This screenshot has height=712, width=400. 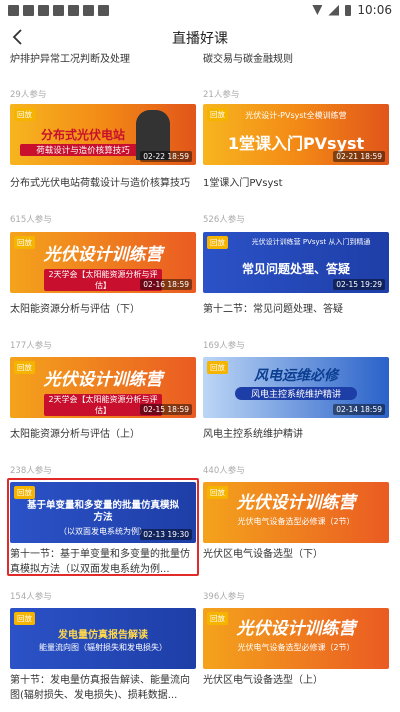 What do you see at coordinates (224, 220) in the screenshot?
I see `participants-count: 526人参与` at bounding box center [224, 220].